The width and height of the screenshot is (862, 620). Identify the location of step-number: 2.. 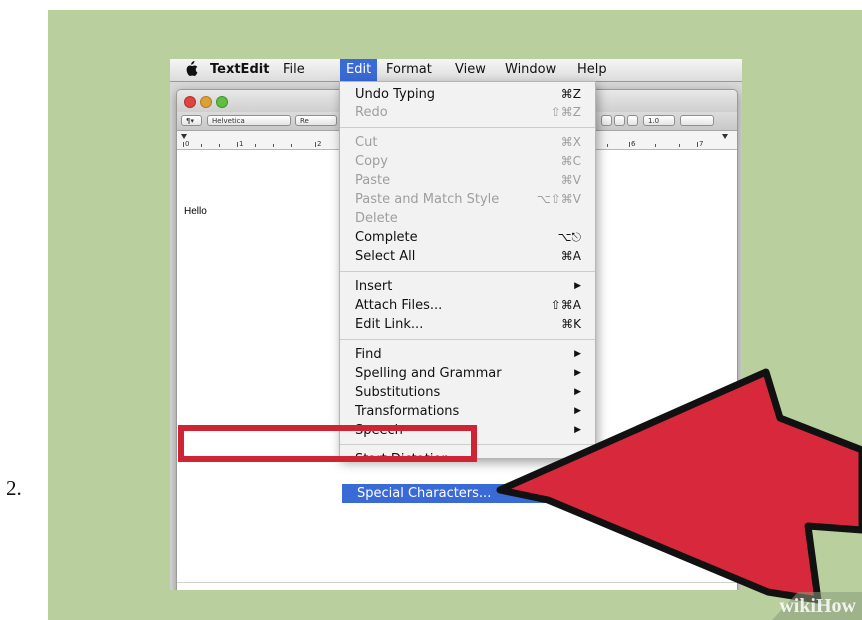
(14, 488).